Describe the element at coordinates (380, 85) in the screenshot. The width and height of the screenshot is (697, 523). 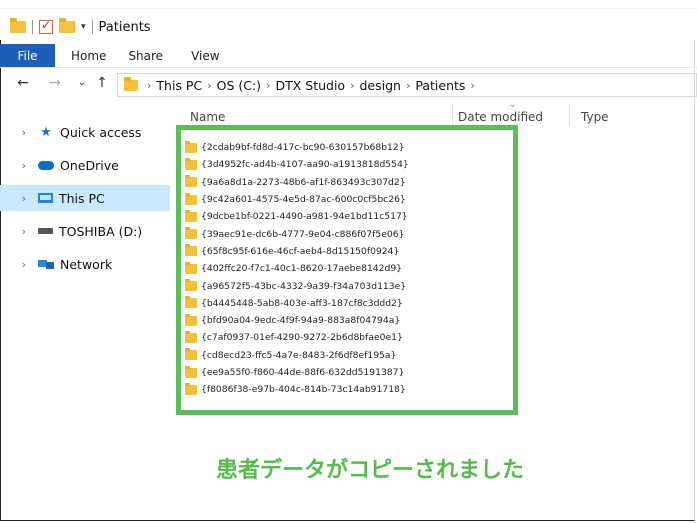
I see `breadcrumb-design: design` at that location.